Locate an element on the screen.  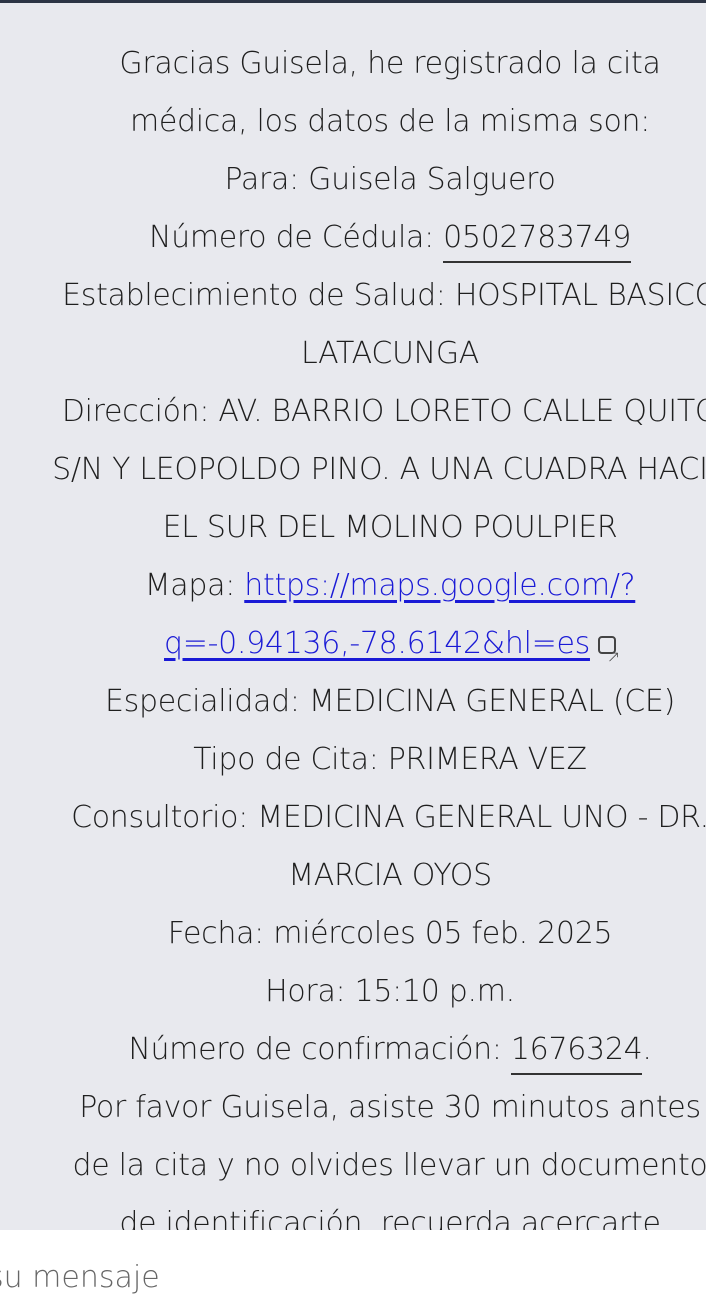
map-label: Mapa: is located at coordinates (194, 585).